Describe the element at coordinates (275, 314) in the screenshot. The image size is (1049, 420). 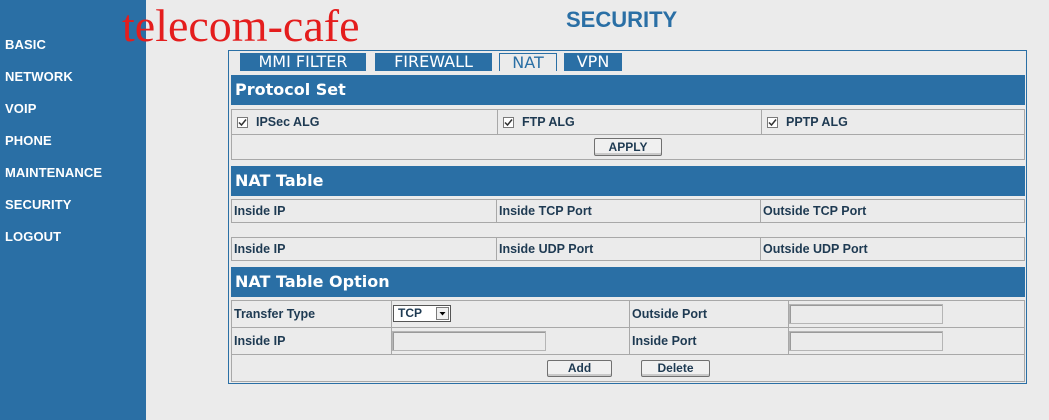
I see `transfer-type-label: Transfer Type` at that location.